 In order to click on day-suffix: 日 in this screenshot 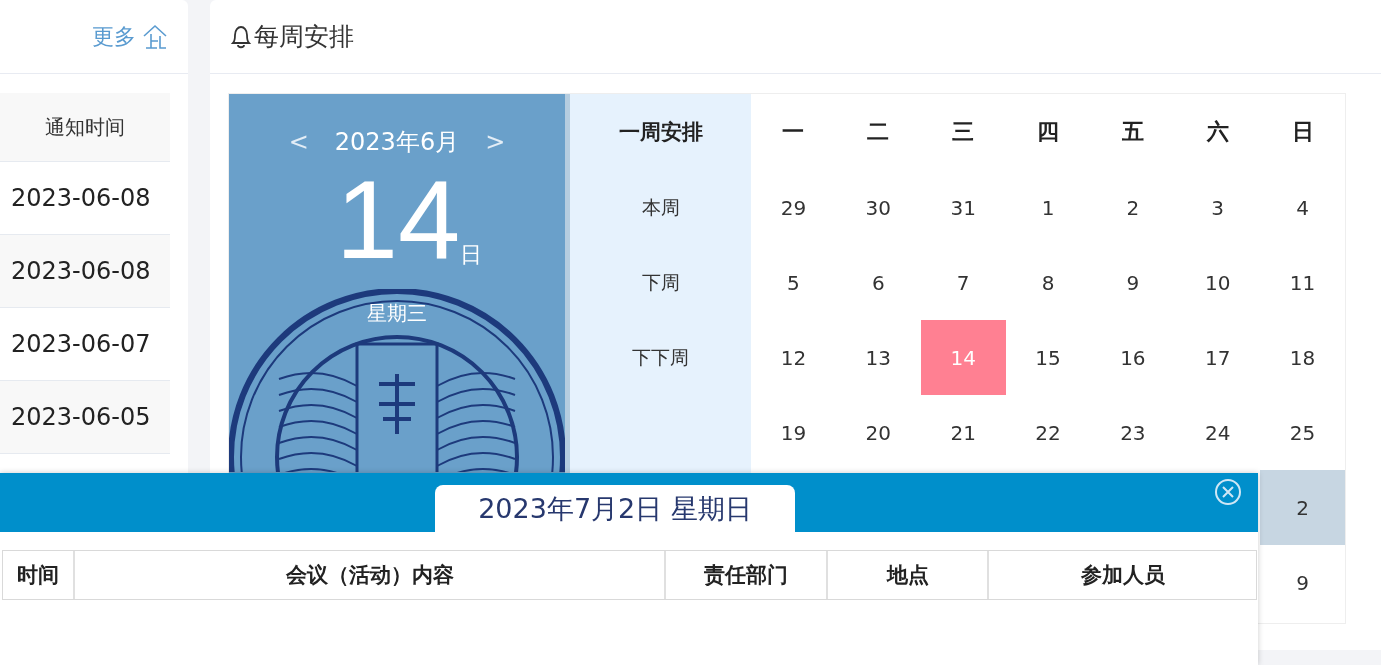, I will do `click(471, 255)`.